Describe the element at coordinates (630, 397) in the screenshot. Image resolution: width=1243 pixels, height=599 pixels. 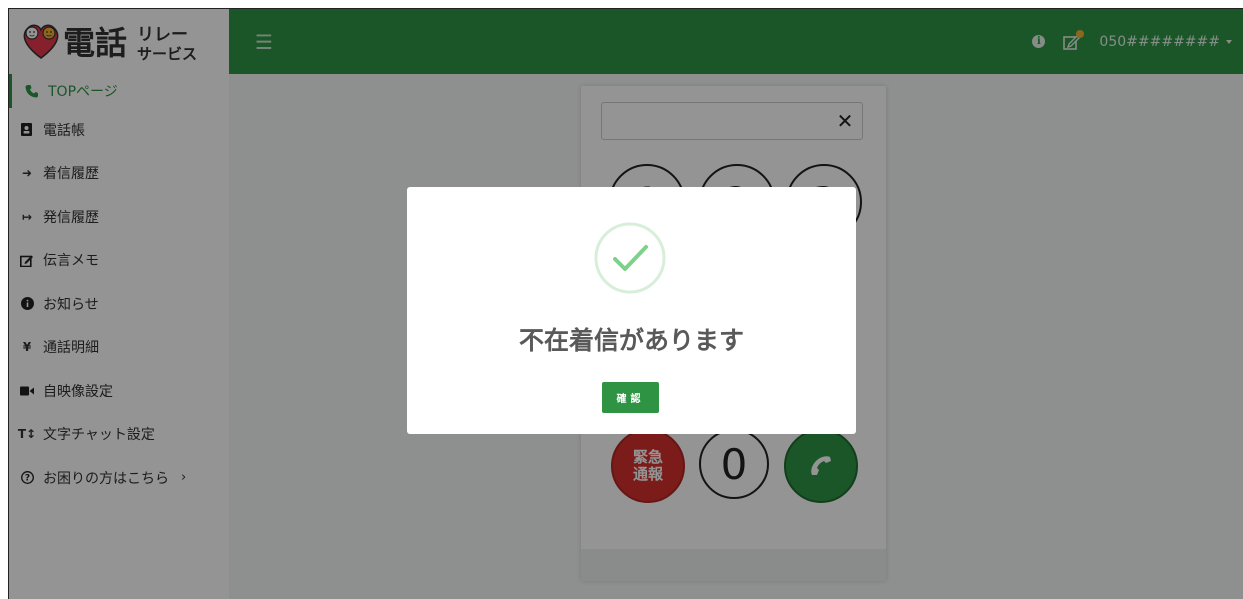
I see `confirm-button: 確認` at that location.